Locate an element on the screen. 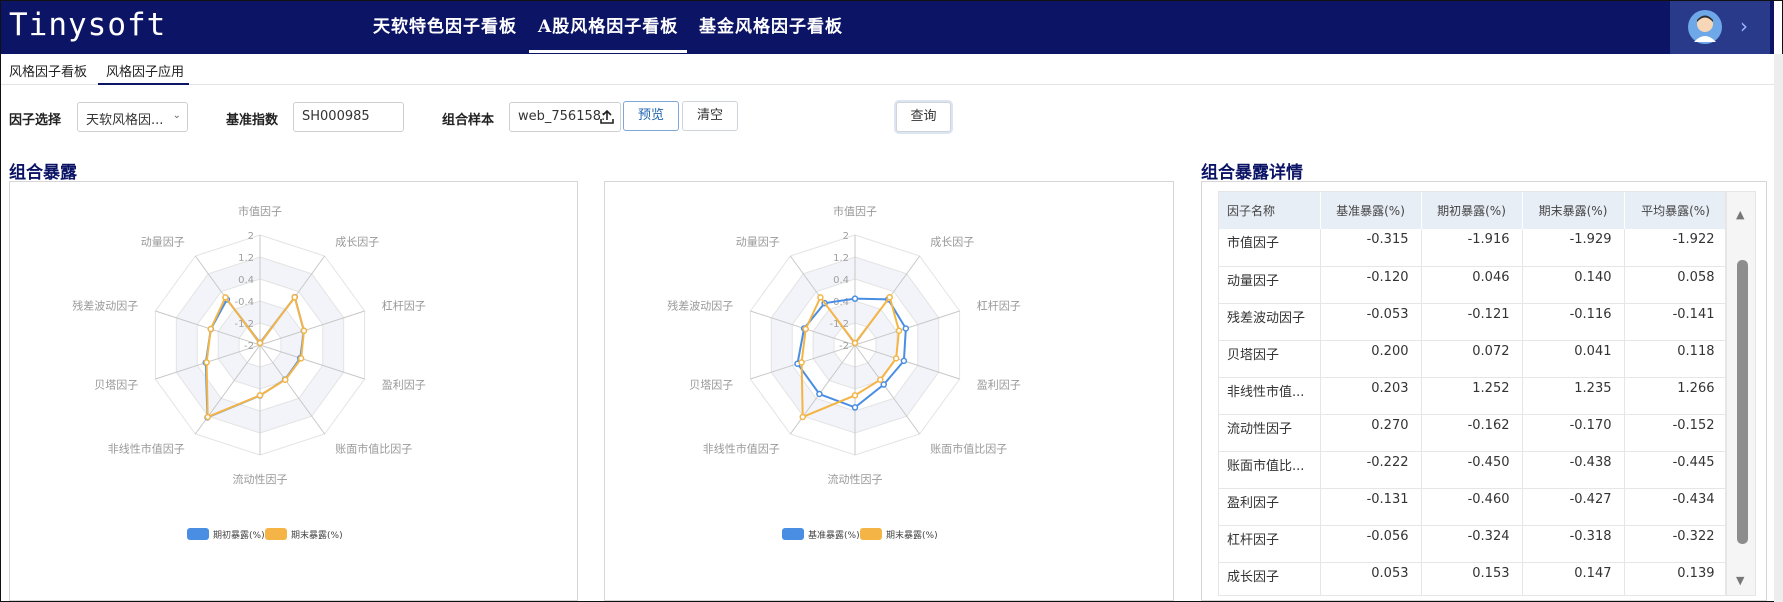 Image resolution: width=1783 pixels, height=602 pixels. col-header-average: 平均暴露(%) is located at coordinates (1674, 210).